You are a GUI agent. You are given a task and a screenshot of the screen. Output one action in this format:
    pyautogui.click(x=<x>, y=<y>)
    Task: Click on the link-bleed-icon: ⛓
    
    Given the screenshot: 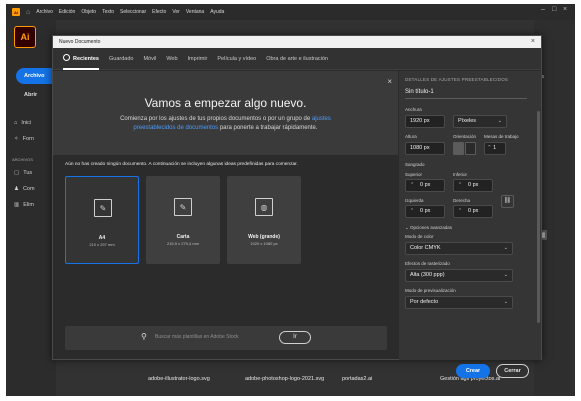 What is the action you would take?
    pyautogui.click(x=507, y=201)
    